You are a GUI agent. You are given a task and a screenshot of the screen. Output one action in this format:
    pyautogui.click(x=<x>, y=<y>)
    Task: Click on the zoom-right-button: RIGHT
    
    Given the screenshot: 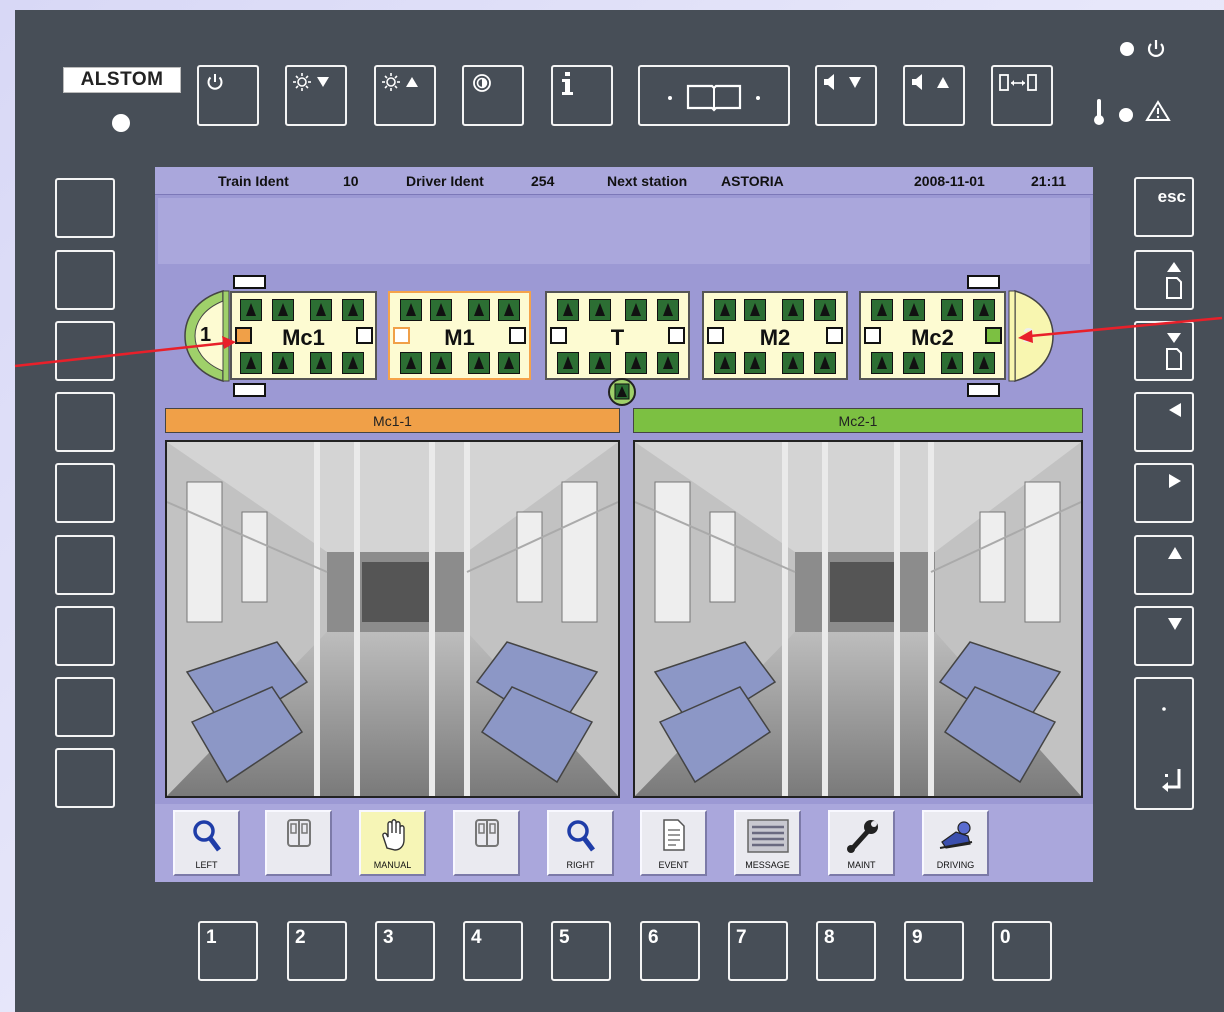 What is the action you would take?
    pyautogui.click(x=580, y=843)
    